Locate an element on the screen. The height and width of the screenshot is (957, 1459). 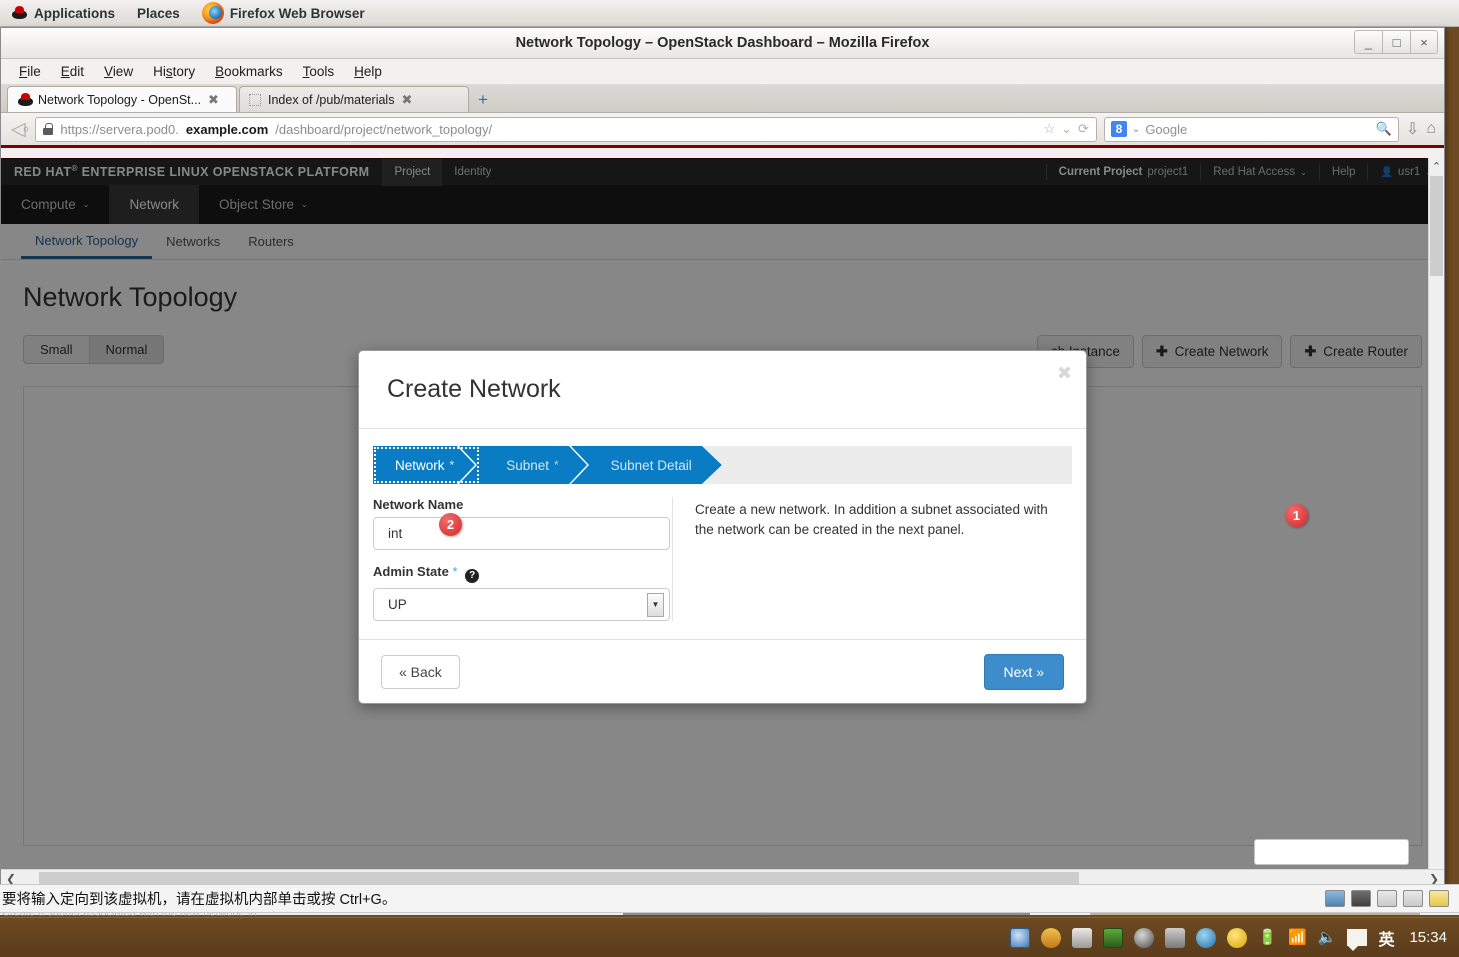
nvidia-icon is located at coordinates (1113, 937).